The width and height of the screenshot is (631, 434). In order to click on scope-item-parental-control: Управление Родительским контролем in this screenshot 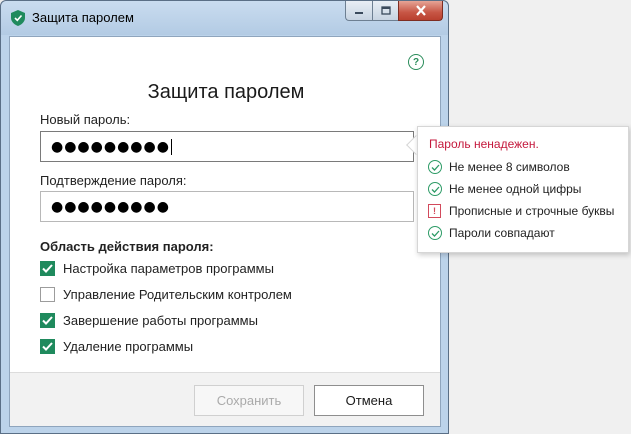, I will do `click(166, 294)`.